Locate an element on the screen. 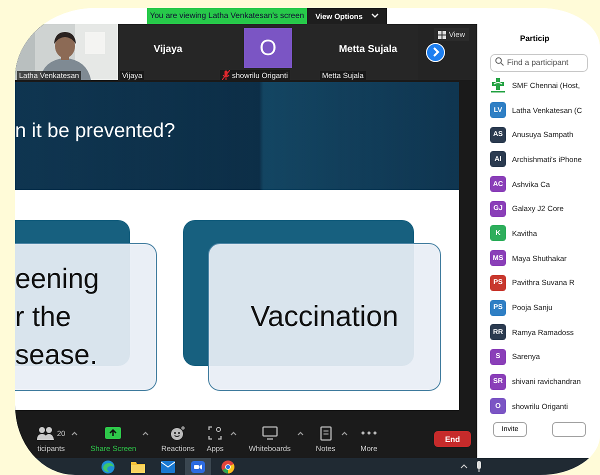 This screenshot has height=475, width=600. taskbar-app is located at coordinates (198, 466).